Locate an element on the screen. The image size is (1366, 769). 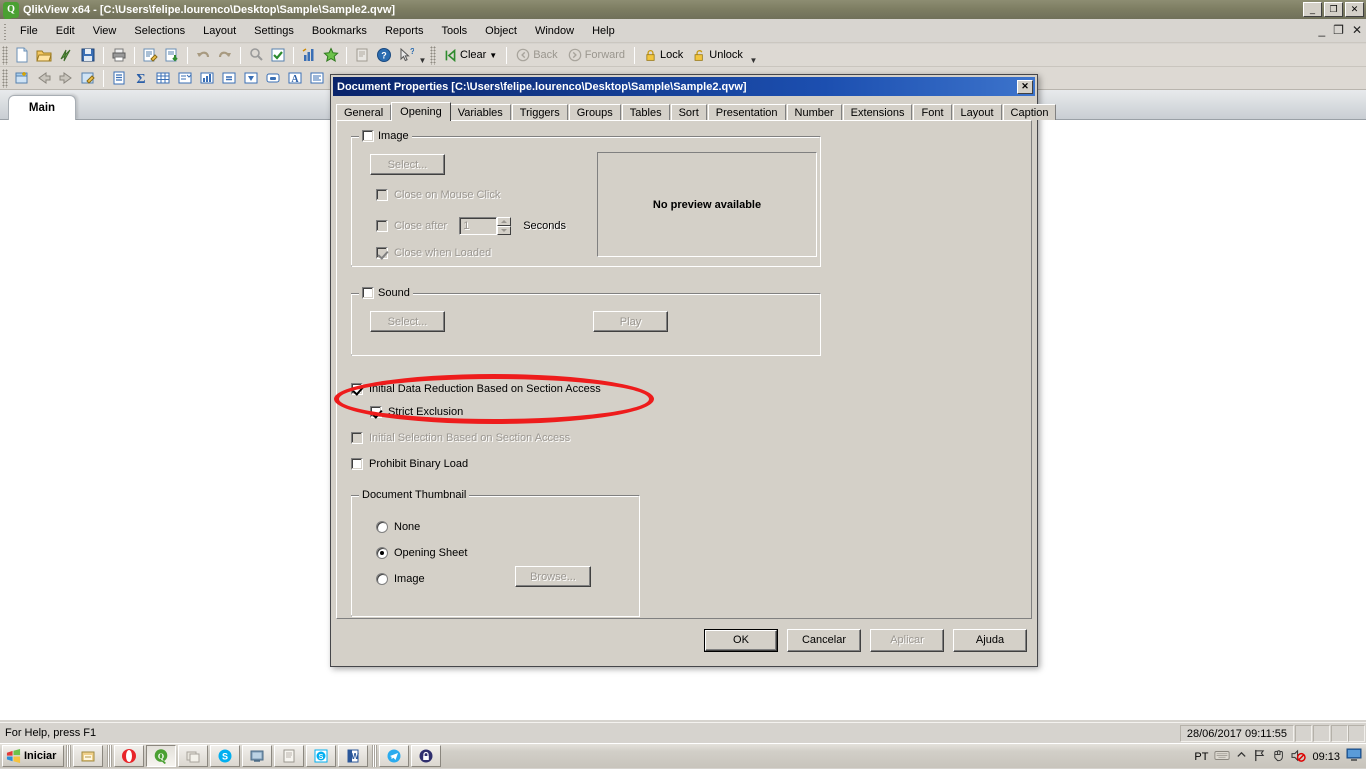
clear-dropdown-arrow-icon: ▼ is located at coordinates (493, 55).